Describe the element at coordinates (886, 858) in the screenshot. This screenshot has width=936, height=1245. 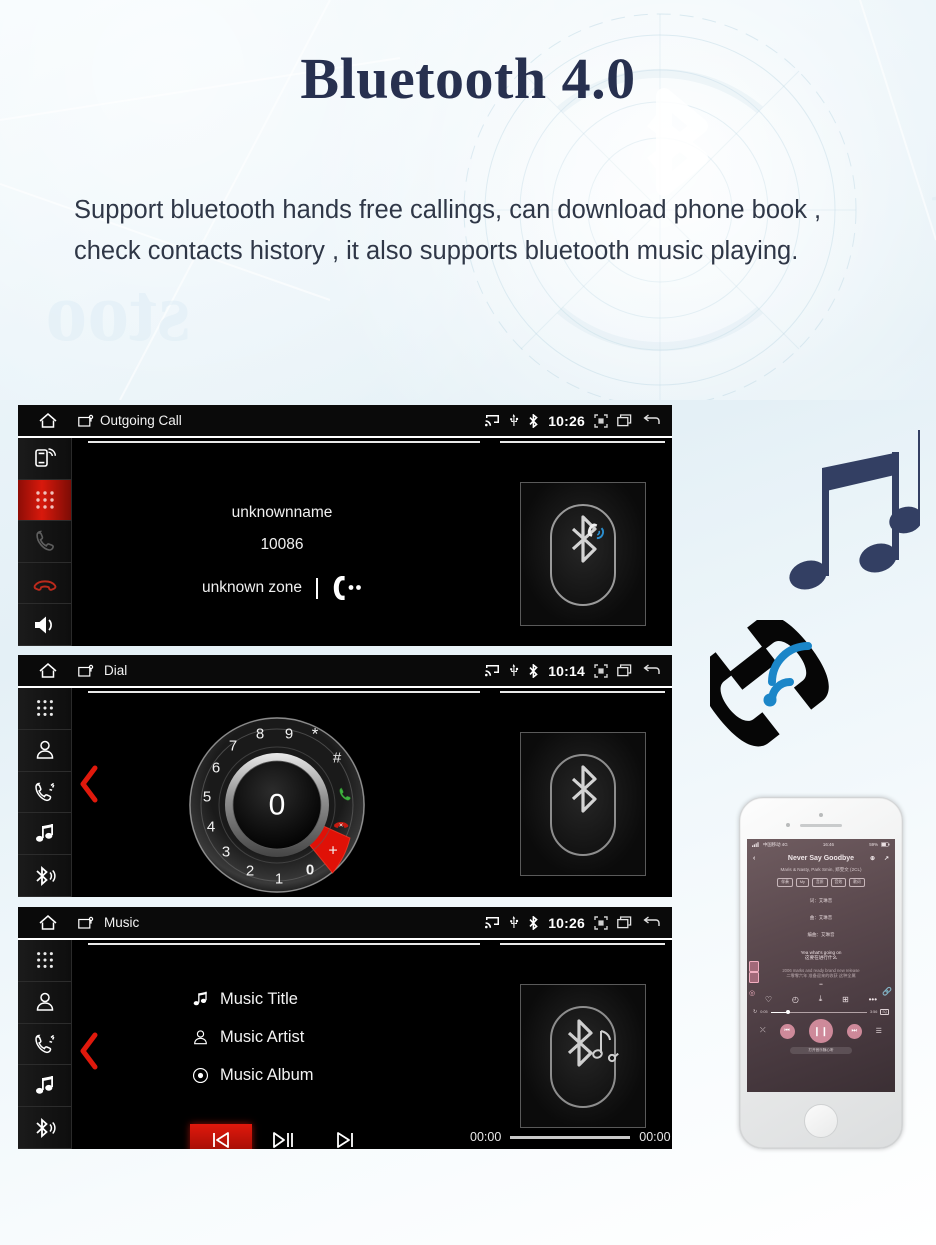
I see `share-icon: ↗` at that location.